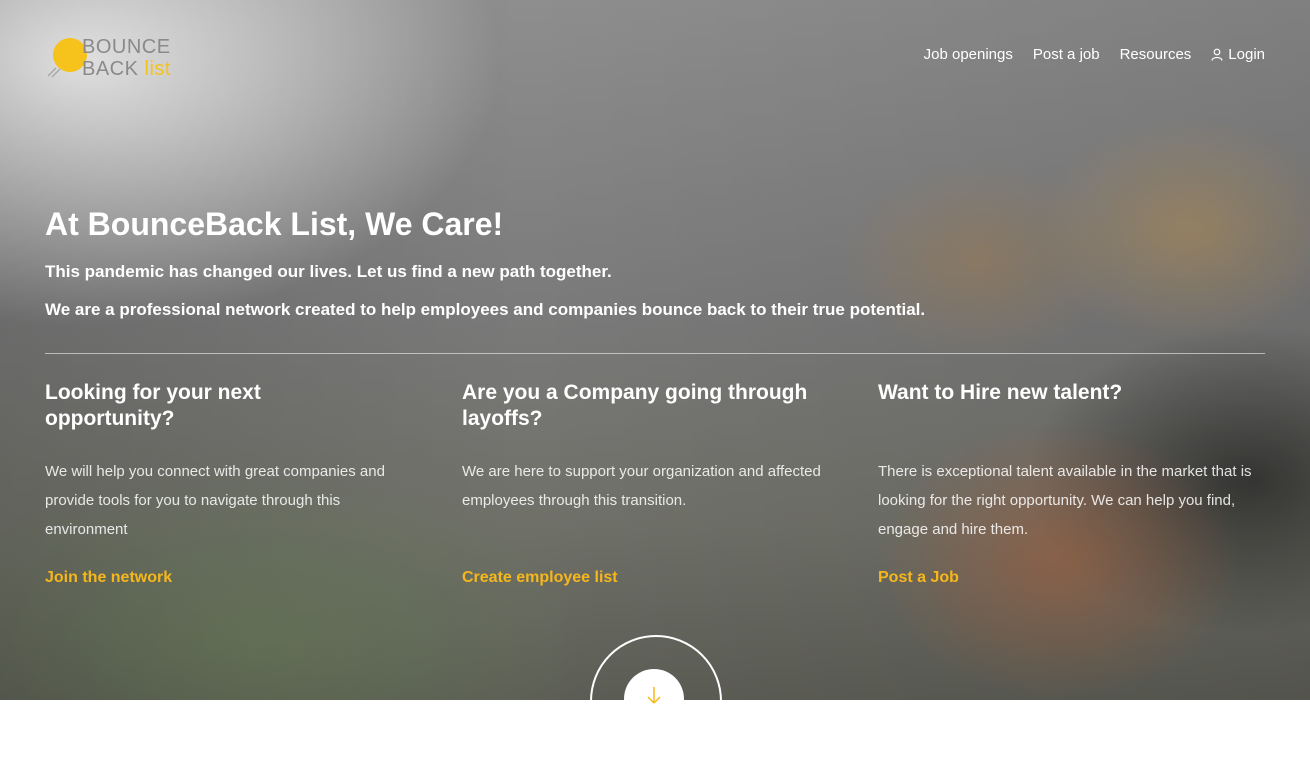 The height and width of the screenshot is (767, 1310). What do you see at coordinates (153, 405) in the screenshot?
I see `column-heading: Looking for your next opportunity?` at bounding box center [153, 405].